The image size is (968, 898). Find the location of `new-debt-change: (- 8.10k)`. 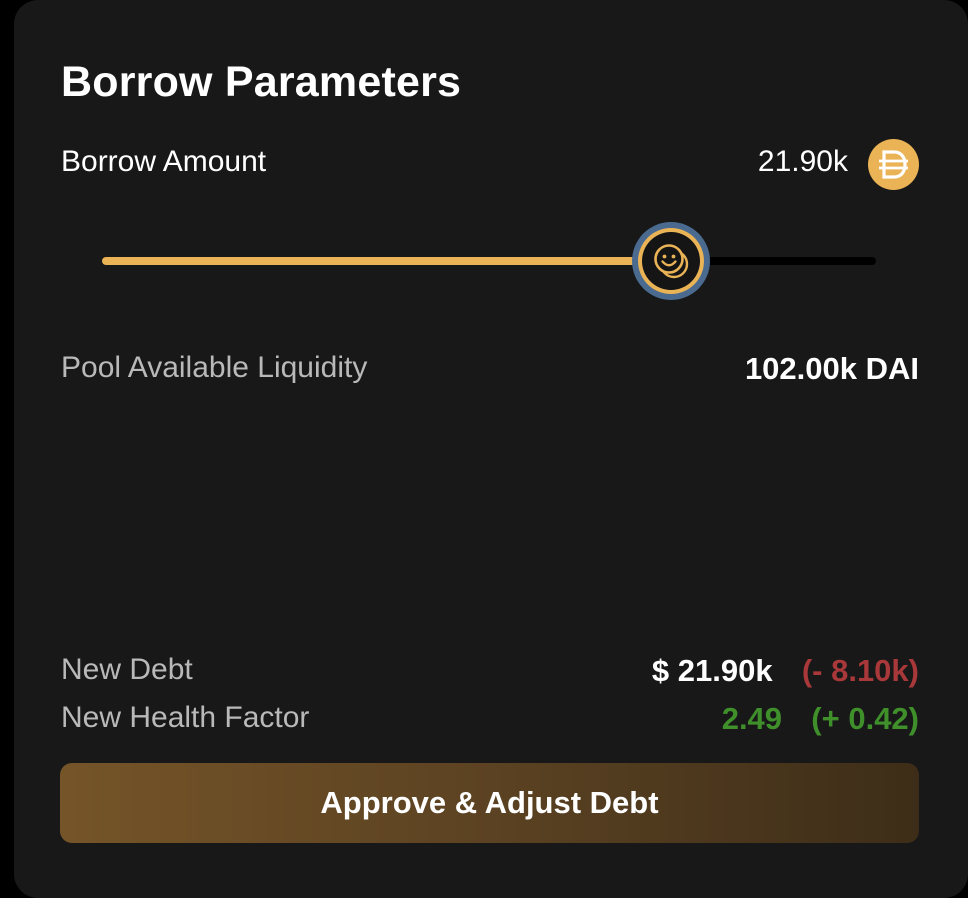

new-debt-change: (- 8.10k) is located at coordinates (860, 670).